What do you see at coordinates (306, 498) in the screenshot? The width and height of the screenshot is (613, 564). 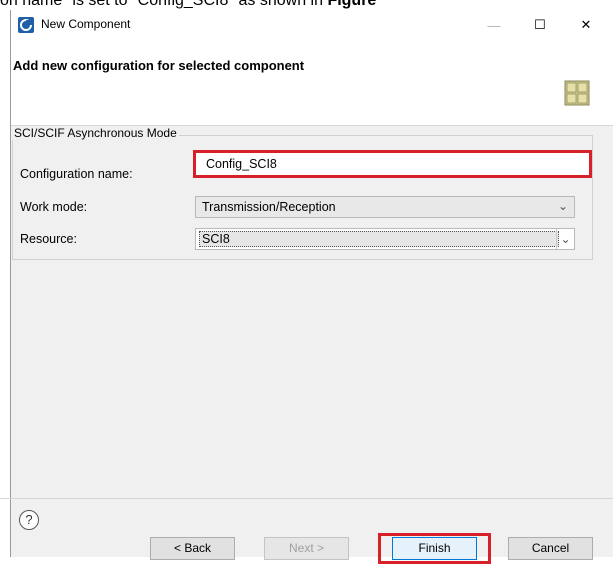 I see `footer-separator` at bounding box center [306, 498].